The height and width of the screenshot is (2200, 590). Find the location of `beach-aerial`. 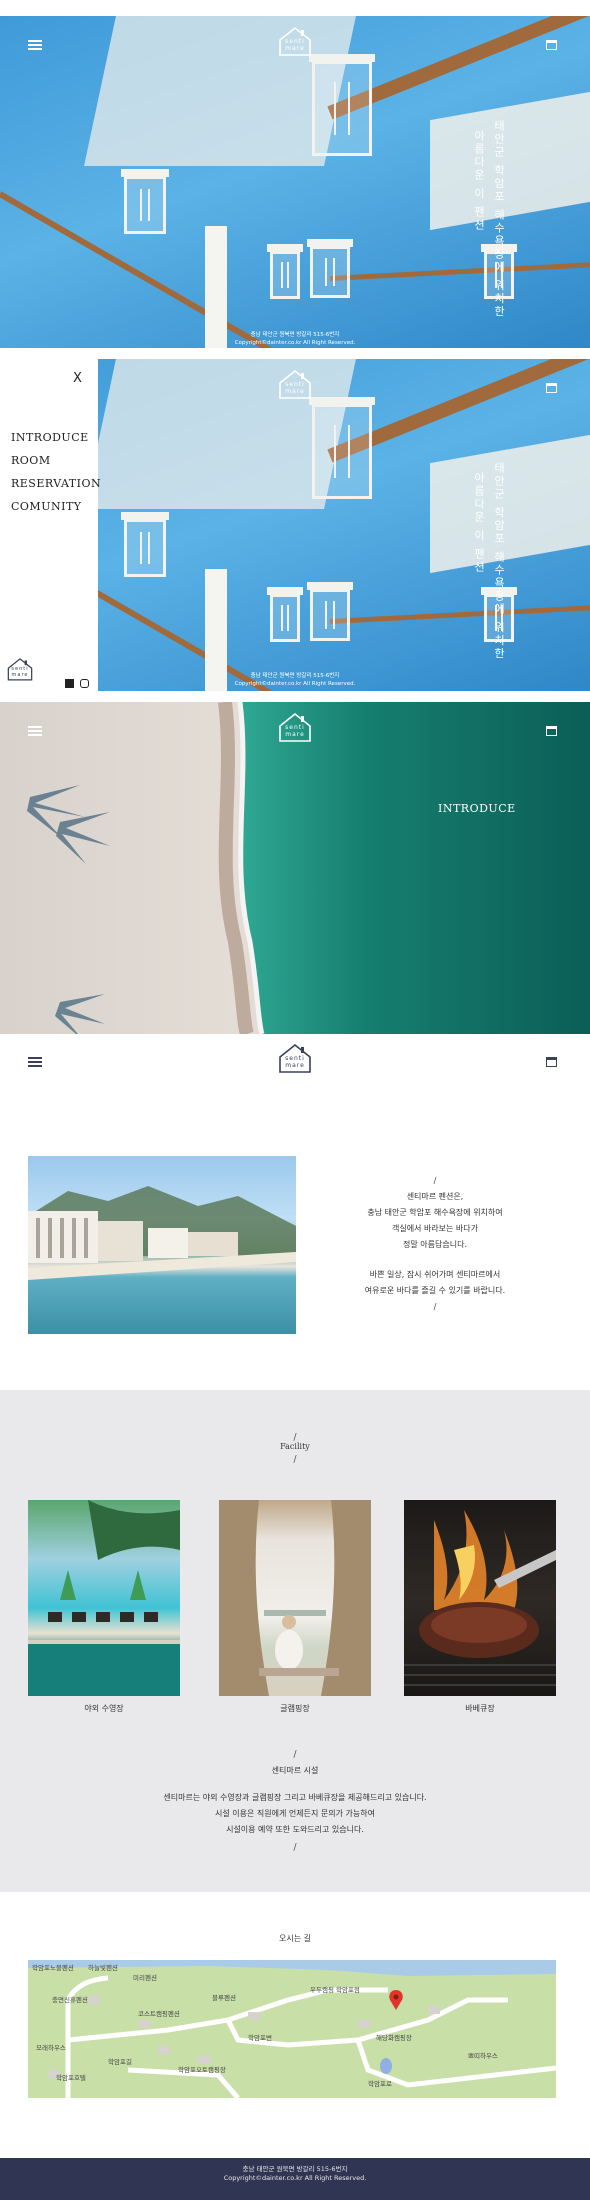

beach-aerial is located at coordinates (308, 868).